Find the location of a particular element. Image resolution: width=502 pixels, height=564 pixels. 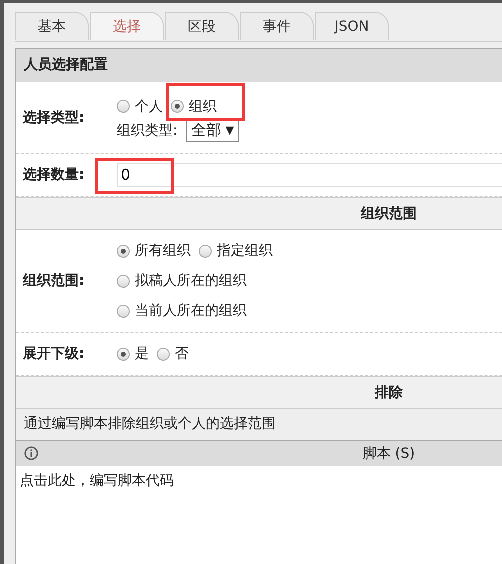

radio-label: 组织 is located at coordinates (203, 107).